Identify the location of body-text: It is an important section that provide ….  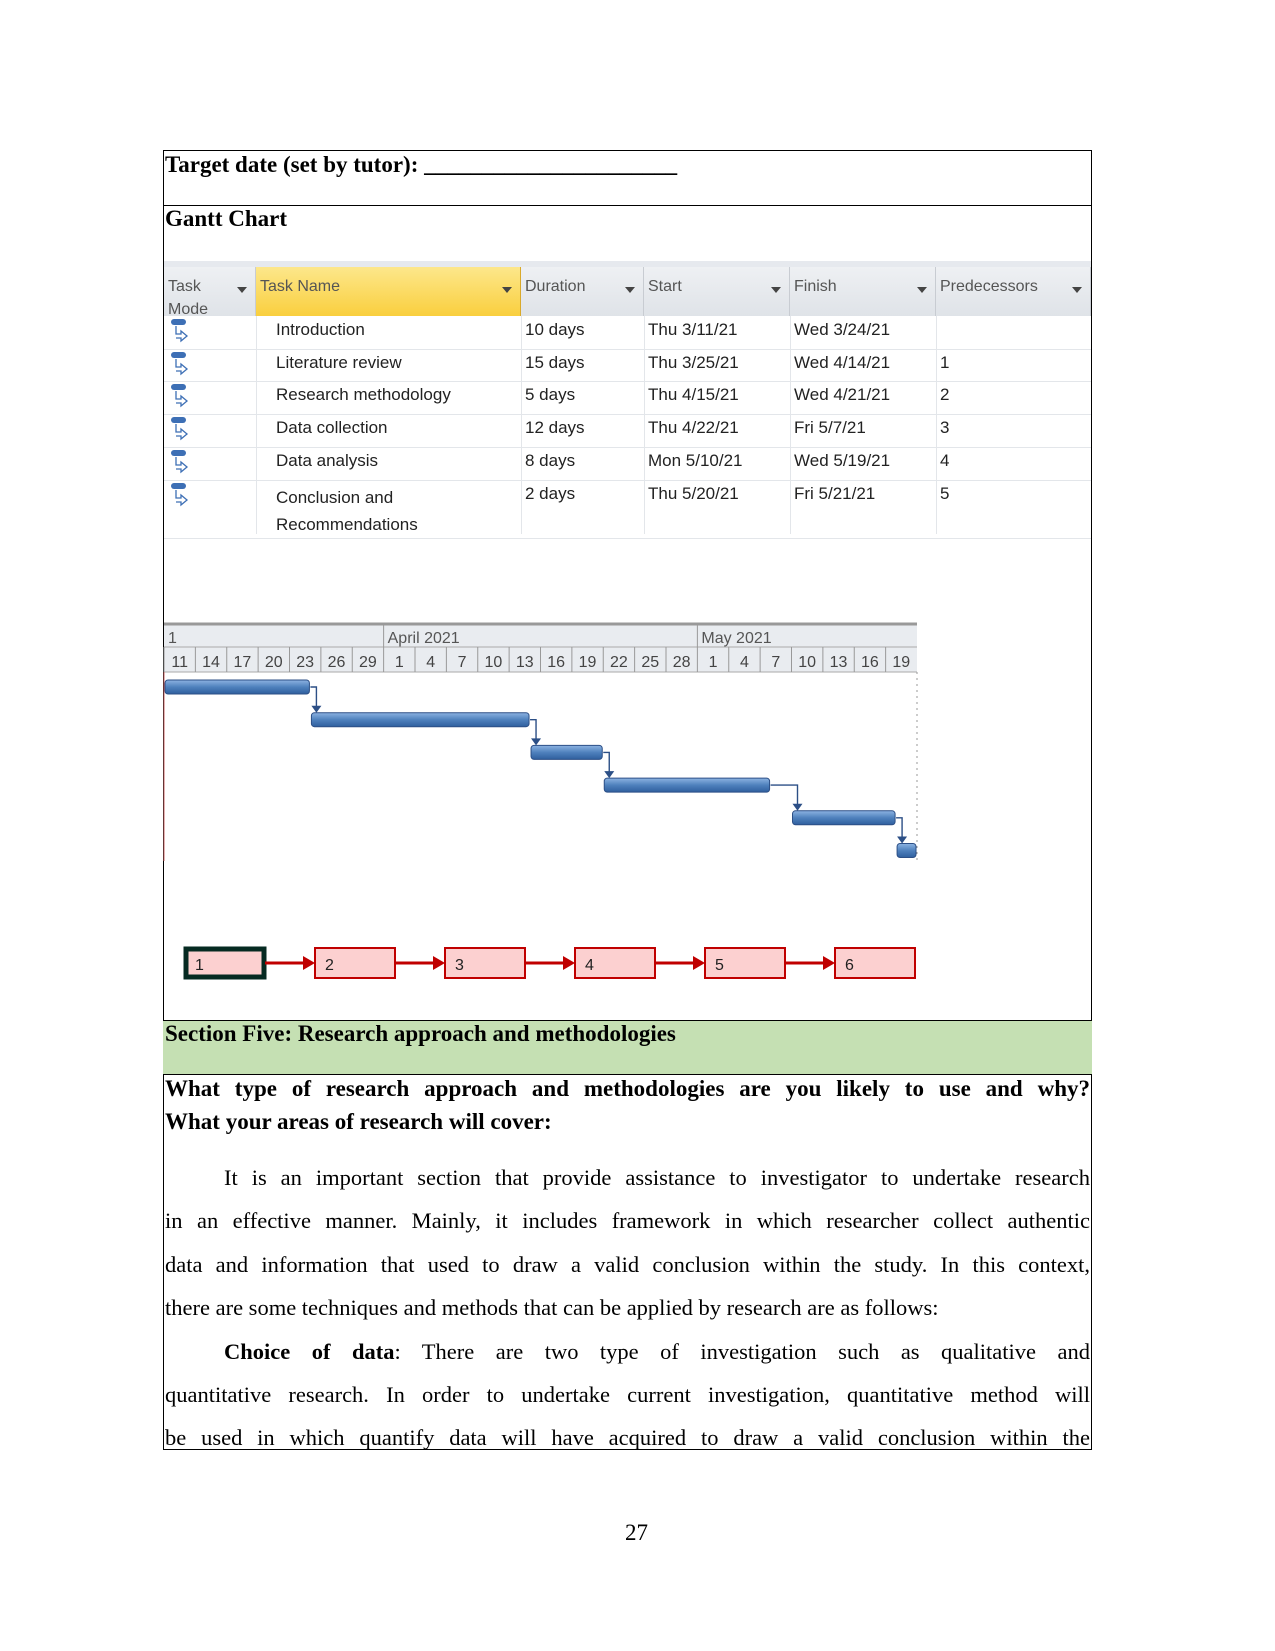
(627, 1308).